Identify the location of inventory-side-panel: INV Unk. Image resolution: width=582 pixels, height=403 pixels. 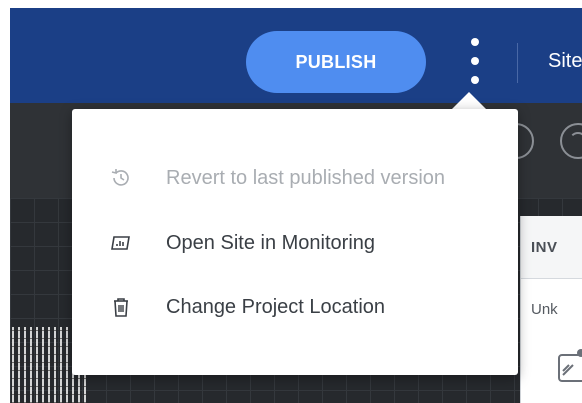
(551, 309).